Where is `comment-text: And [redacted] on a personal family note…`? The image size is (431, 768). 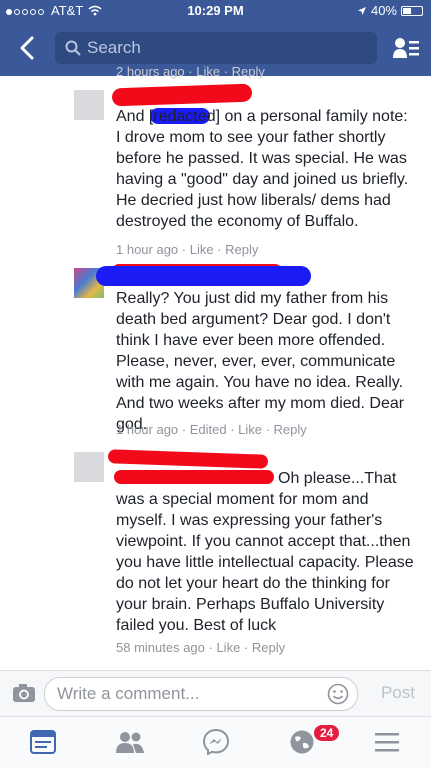
comment-text: And [redacted] on a personal family note… is located at coordinates (262, 169).